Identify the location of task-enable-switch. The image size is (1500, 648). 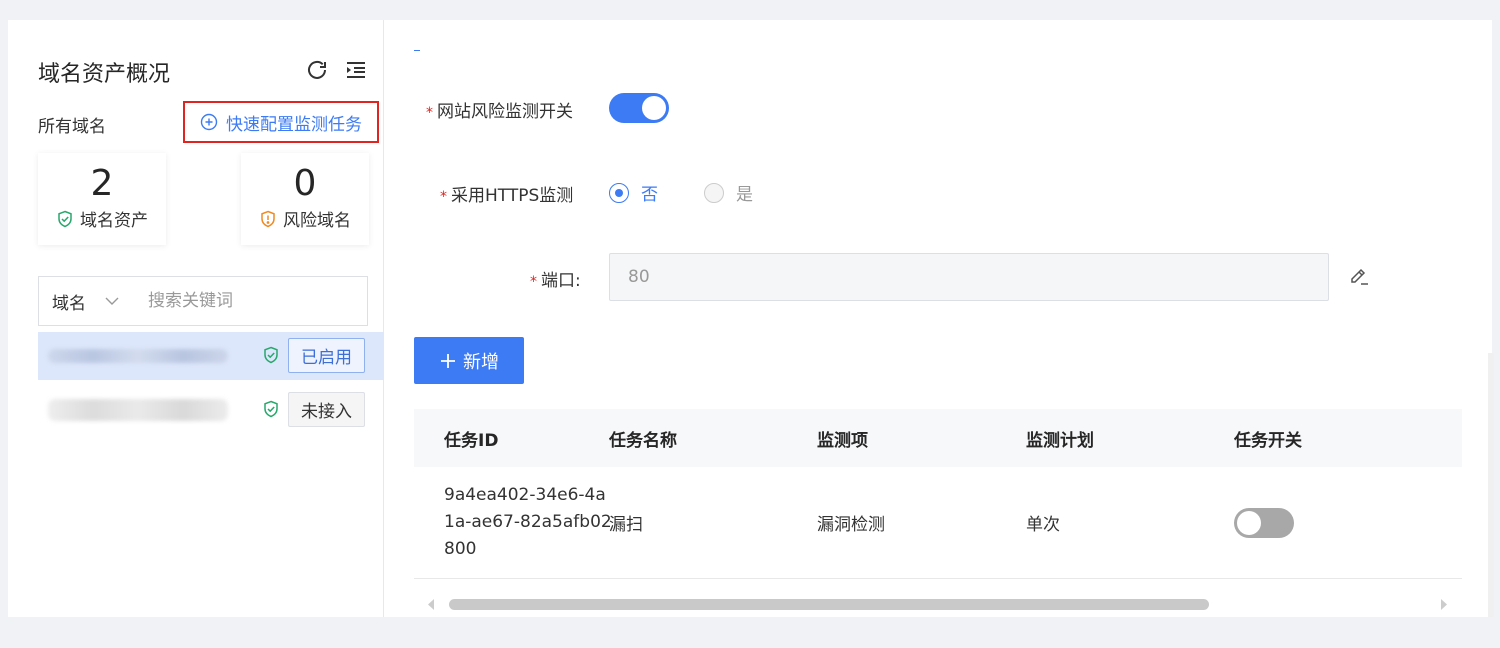
(1264, 522).